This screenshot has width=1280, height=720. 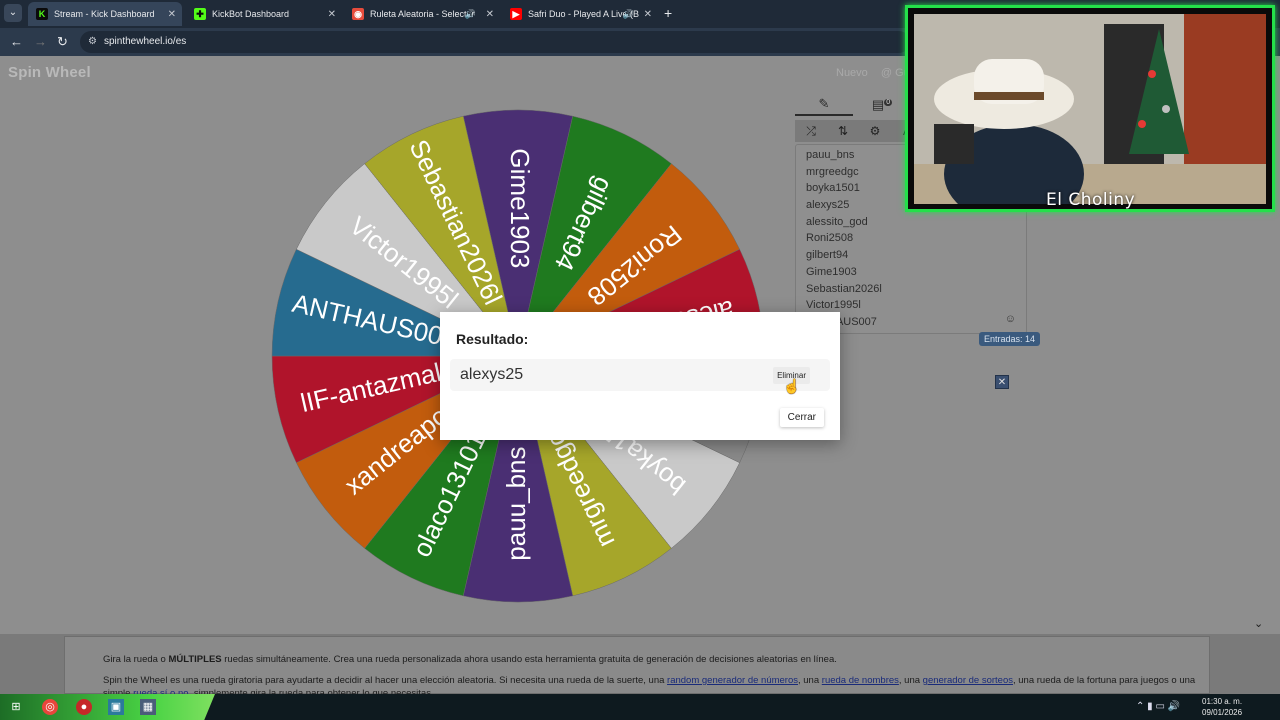 I want to click on webcam-image, so click(x=1090, y=111).